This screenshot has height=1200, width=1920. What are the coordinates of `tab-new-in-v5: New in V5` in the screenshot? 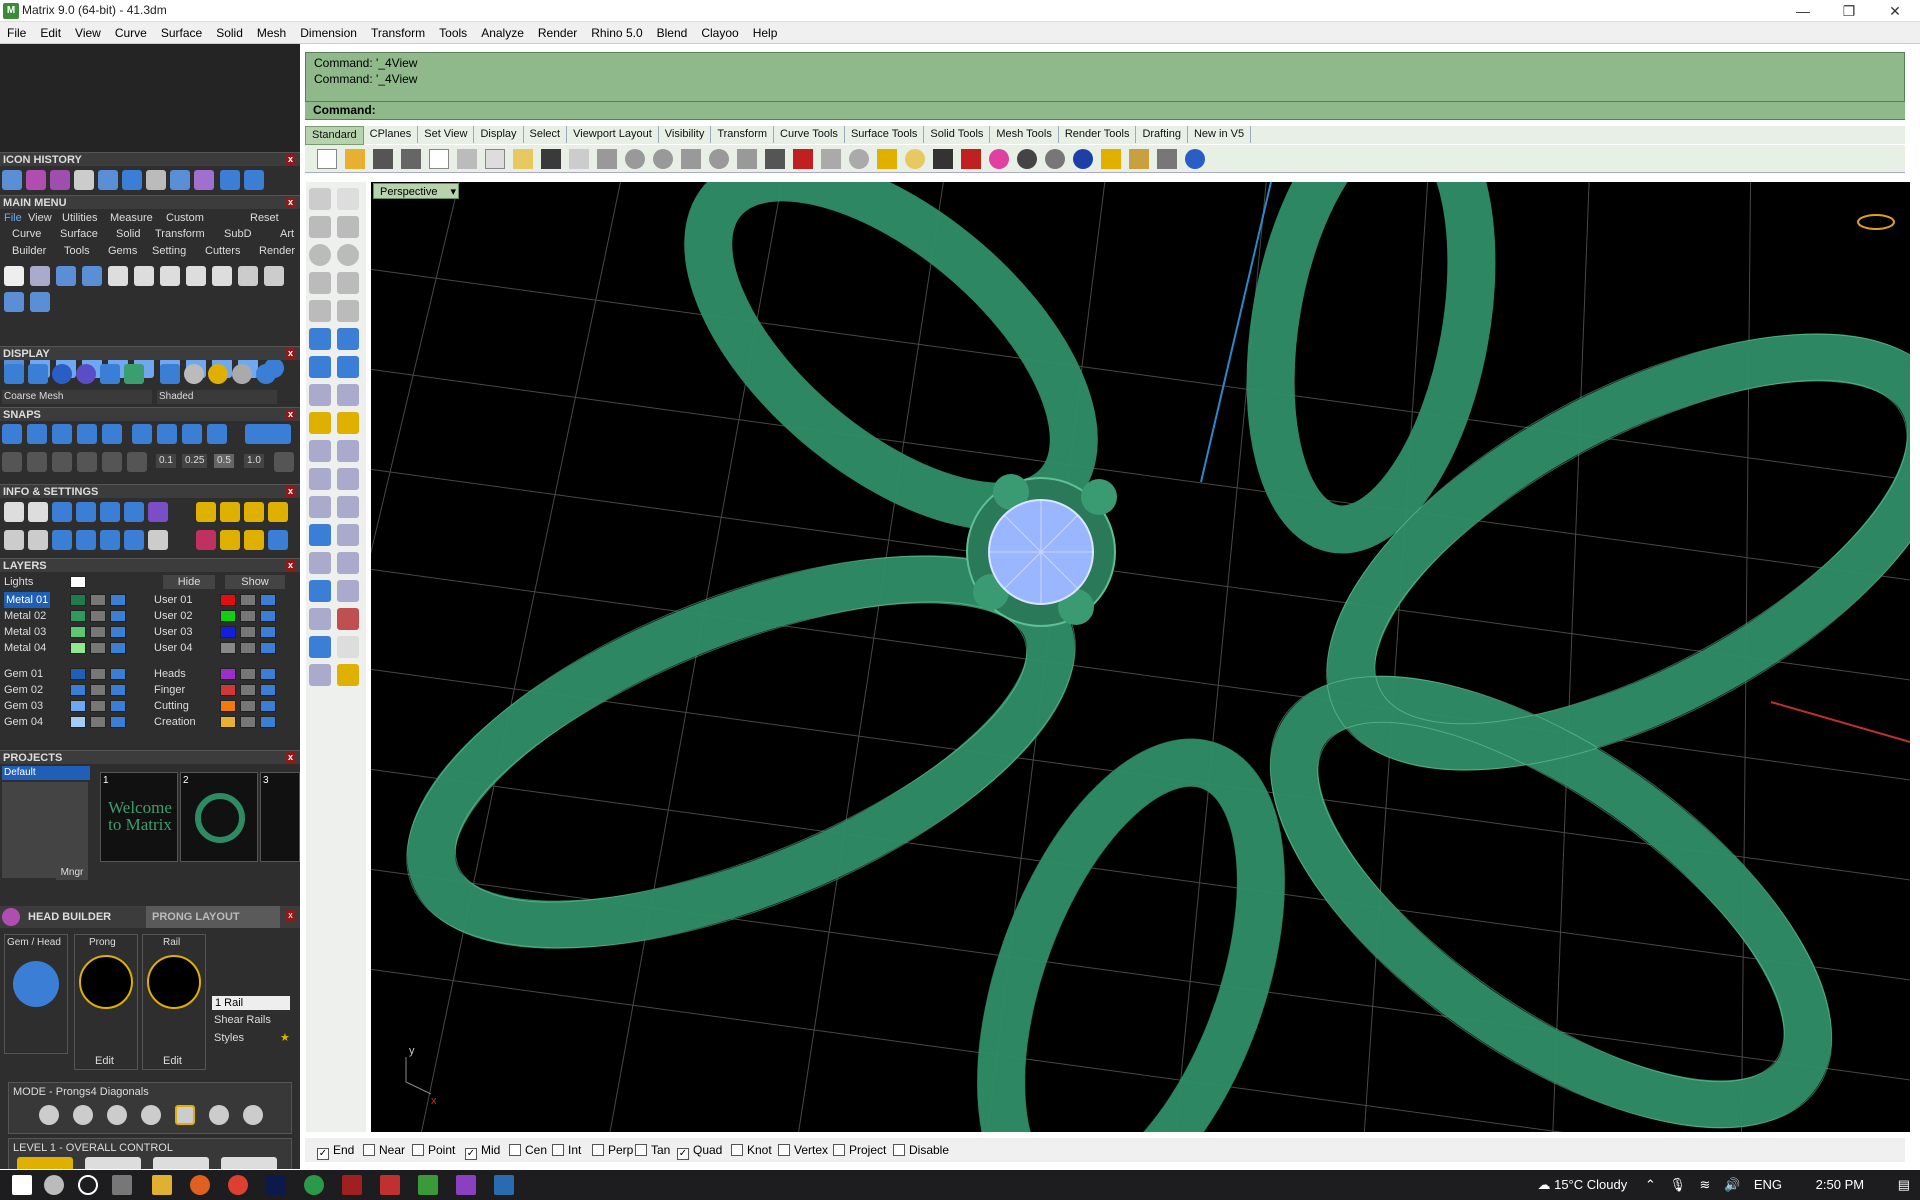 It's located at (1220, 134).